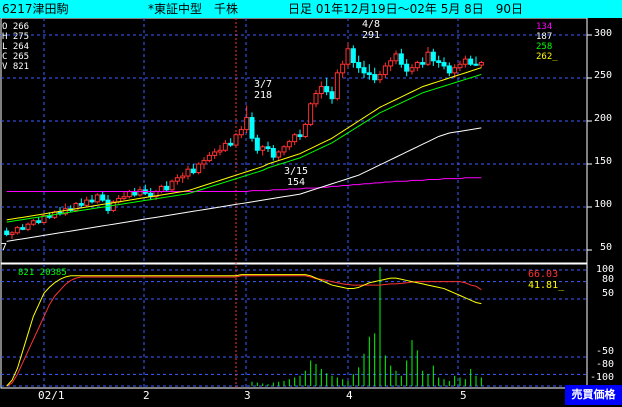  What do you see at coordinates (4, 247) in the screenshot?
I see `left-edge-label: 7` at bounding box center [4, 247].